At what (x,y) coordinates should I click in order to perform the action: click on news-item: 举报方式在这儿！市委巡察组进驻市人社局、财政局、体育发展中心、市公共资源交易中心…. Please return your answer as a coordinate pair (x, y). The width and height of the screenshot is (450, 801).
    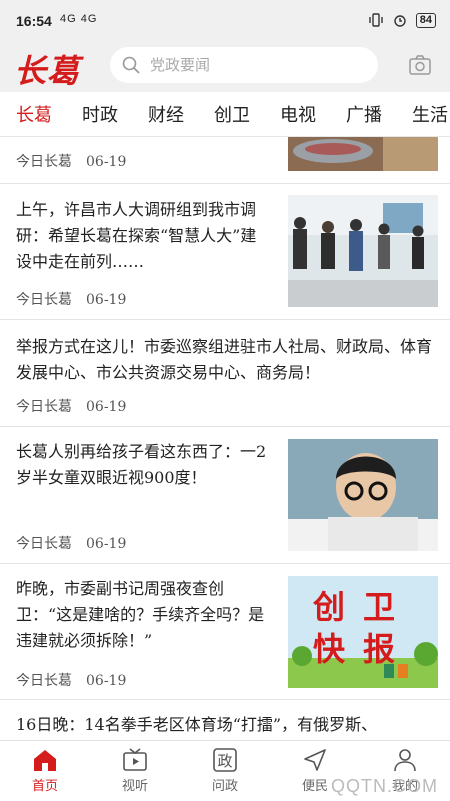
    Looking at the image, I should click on (225, 373).